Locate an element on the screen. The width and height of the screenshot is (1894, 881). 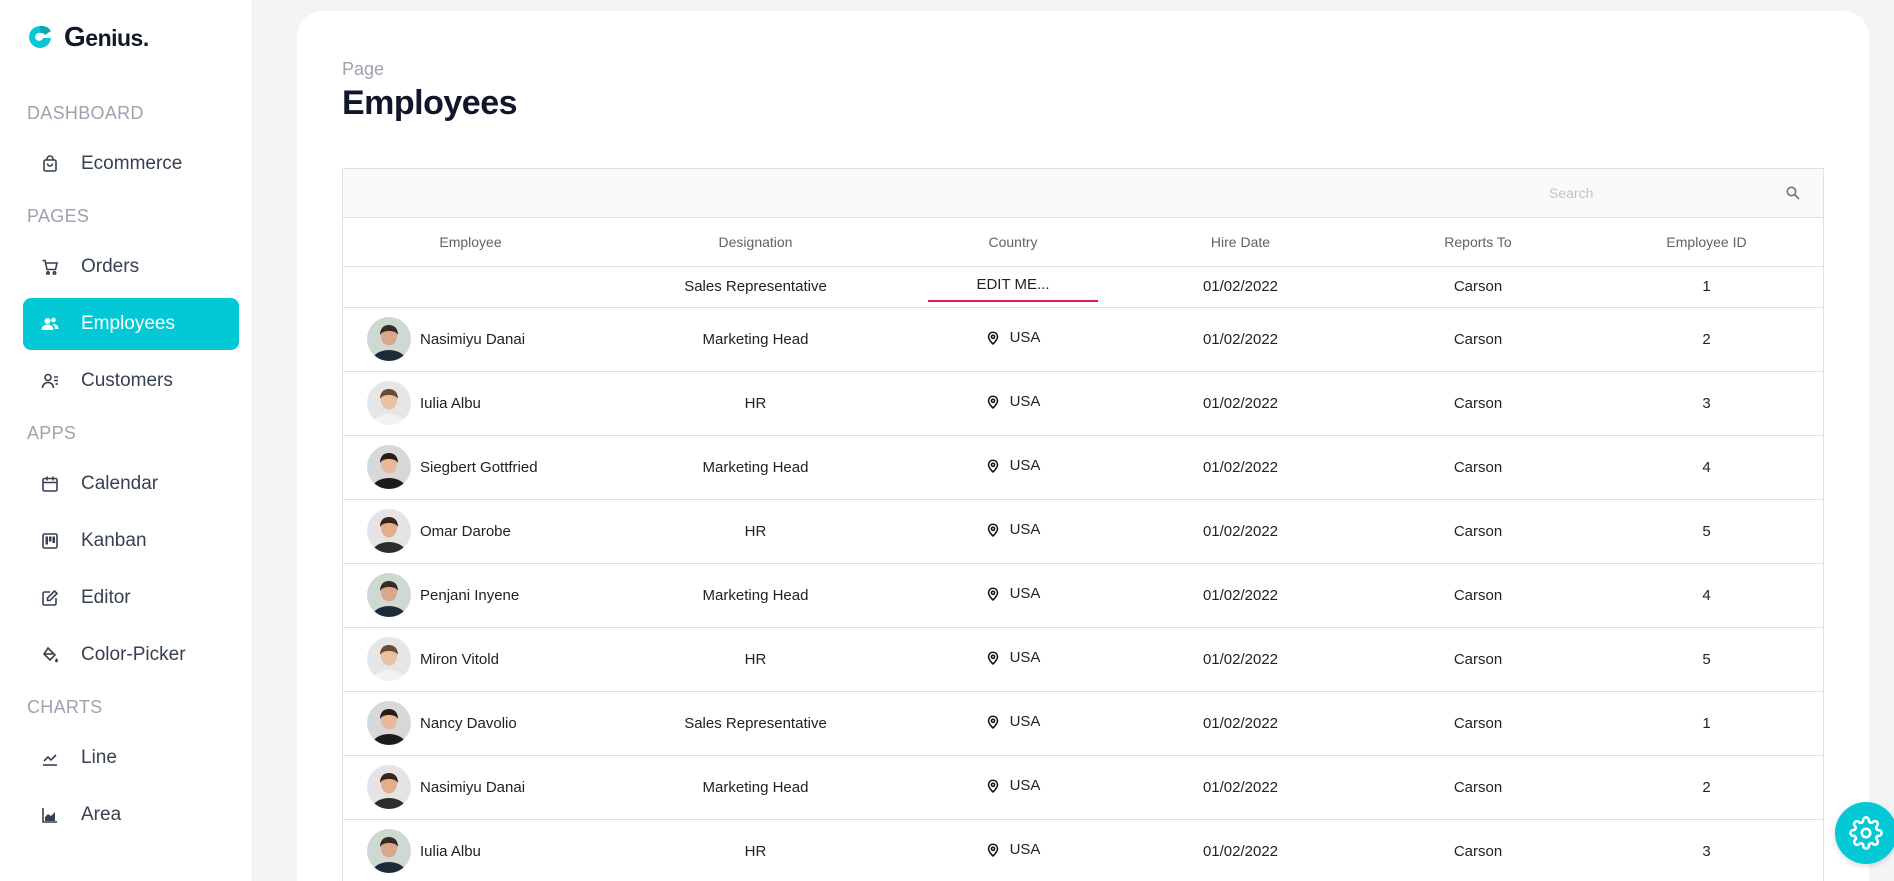
table-row: Miron Vitold HR USA 01/02/2022 Carson 5 is located at coordinates (1083, 659).